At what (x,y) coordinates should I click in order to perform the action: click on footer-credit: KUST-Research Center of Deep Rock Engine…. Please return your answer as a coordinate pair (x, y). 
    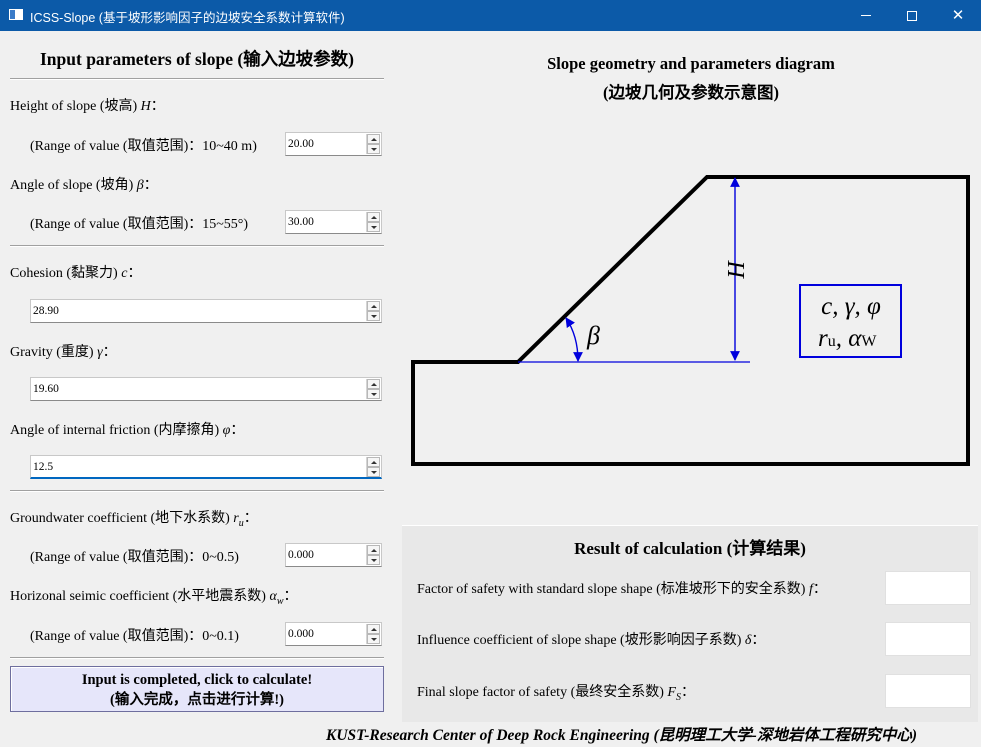
    Looking at the image, I should click on (621, 735).